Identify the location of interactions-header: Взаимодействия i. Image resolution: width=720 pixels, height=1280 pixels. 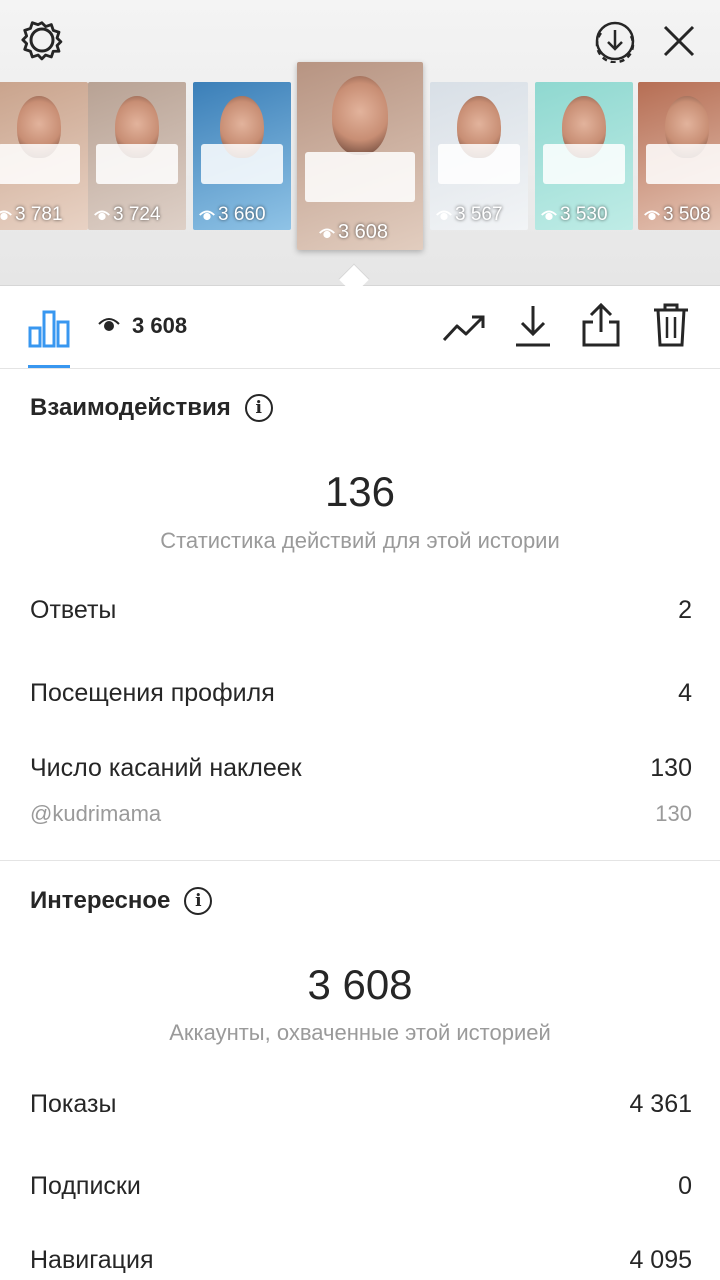
(151, 408).